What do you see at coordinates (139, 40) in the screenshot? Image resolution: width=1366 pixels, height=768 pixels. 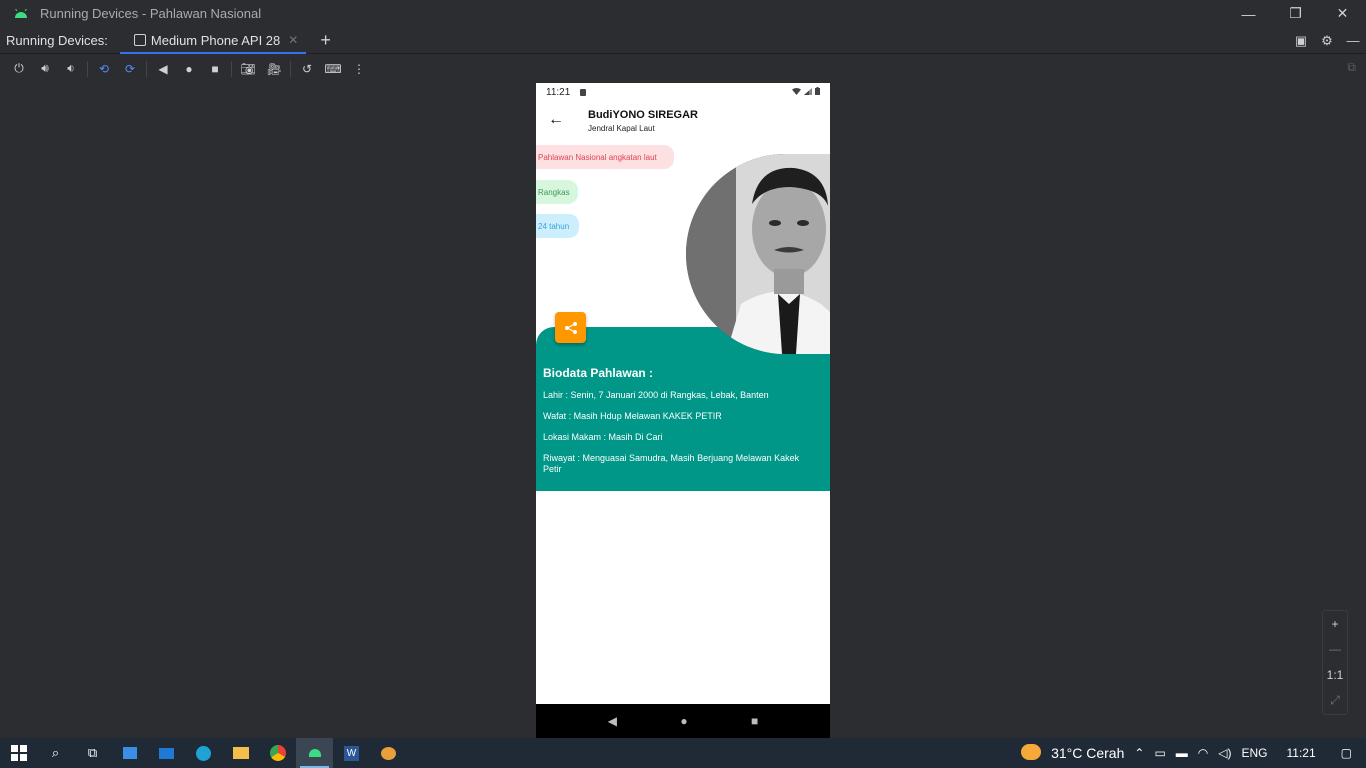 I see `device-icon` at bounding box center [139, 40].